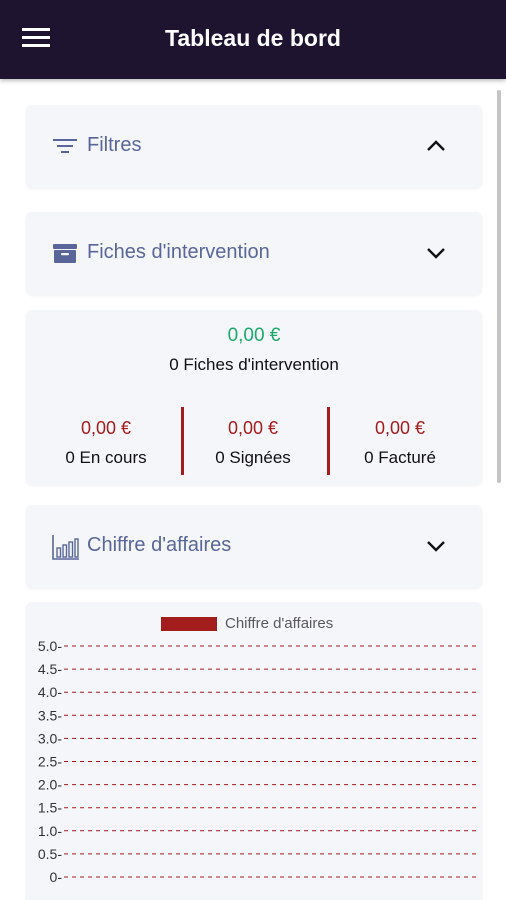  I want to click on filters-section-header: Filtres, so click(254, 146).